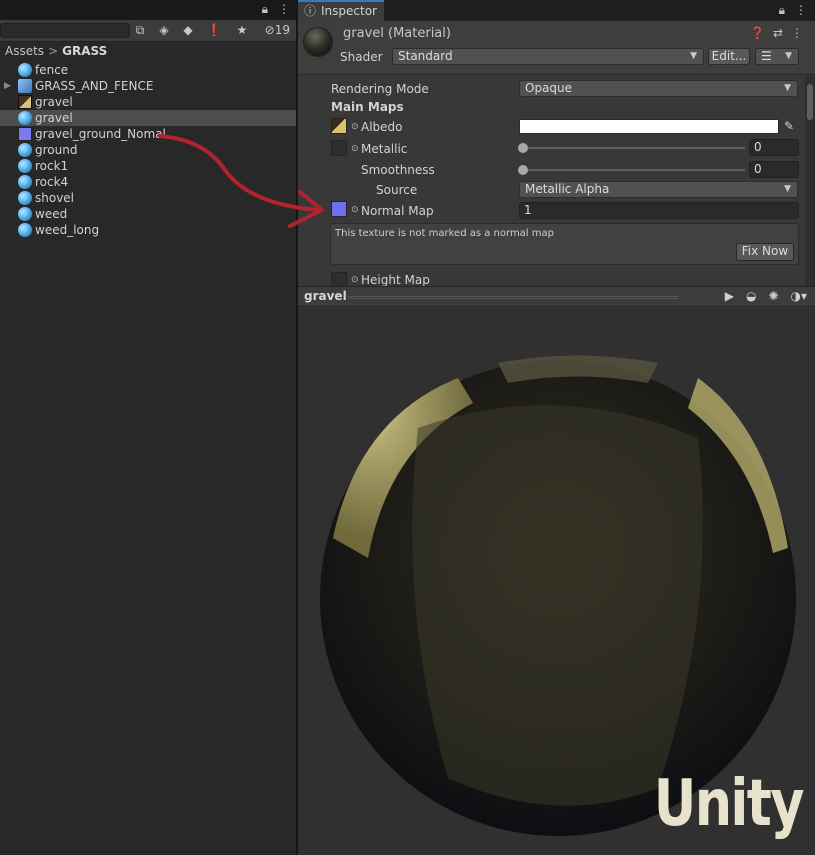 This screenshot has width=815, height=855. Describe the element at coordinates (634, 148) in the screenshot. I see `metallic-slider-track` at that location.